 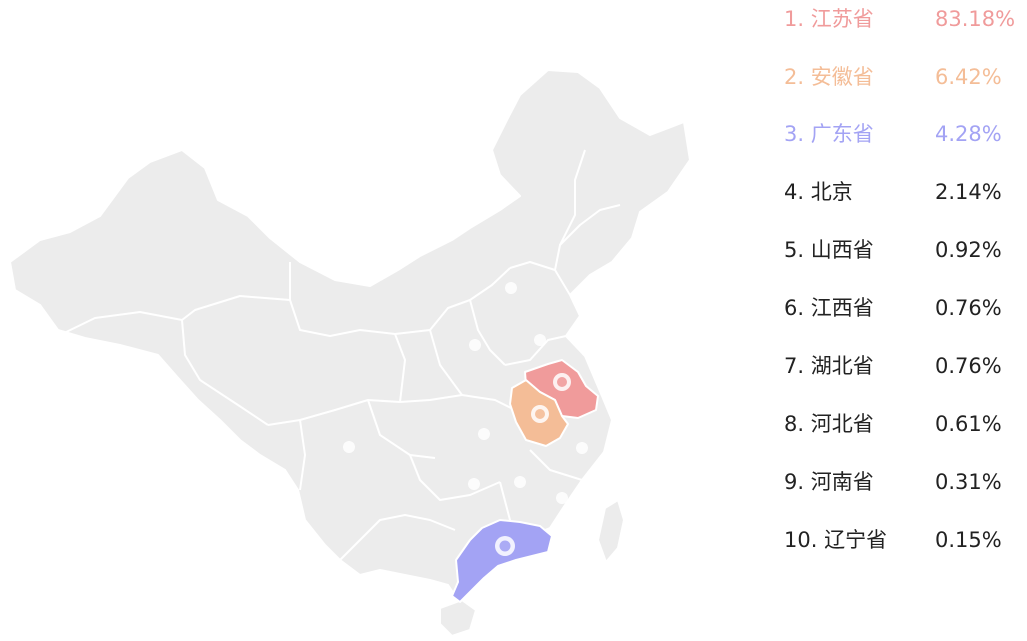 I want to click on ranking-row: 1. 江苏省 83.18%, so click(x=904, y=19).